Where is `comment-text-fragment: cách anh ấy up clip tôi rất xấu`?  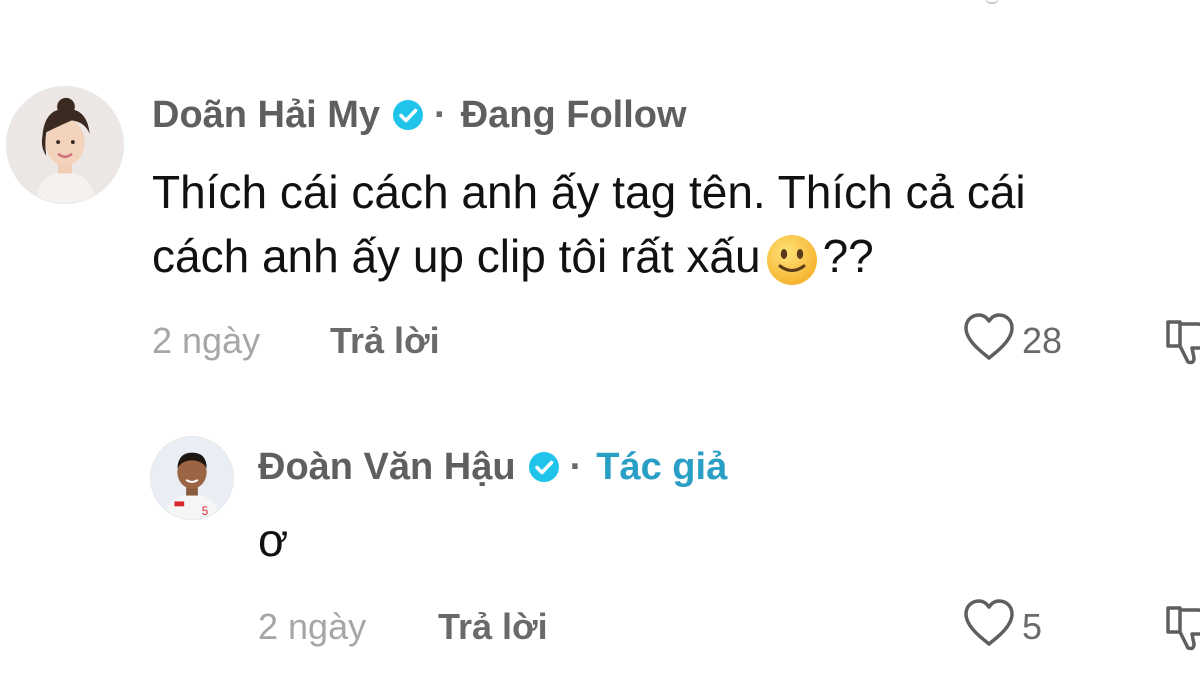
comment-text-fragment: cách anh ấy up clip tôi rất xấu is located at coordinates (456, 256).